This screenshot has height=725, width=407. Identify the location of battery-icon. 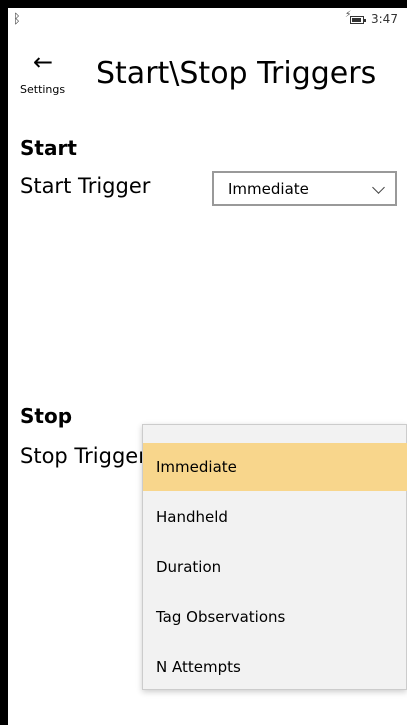
(358, 20).